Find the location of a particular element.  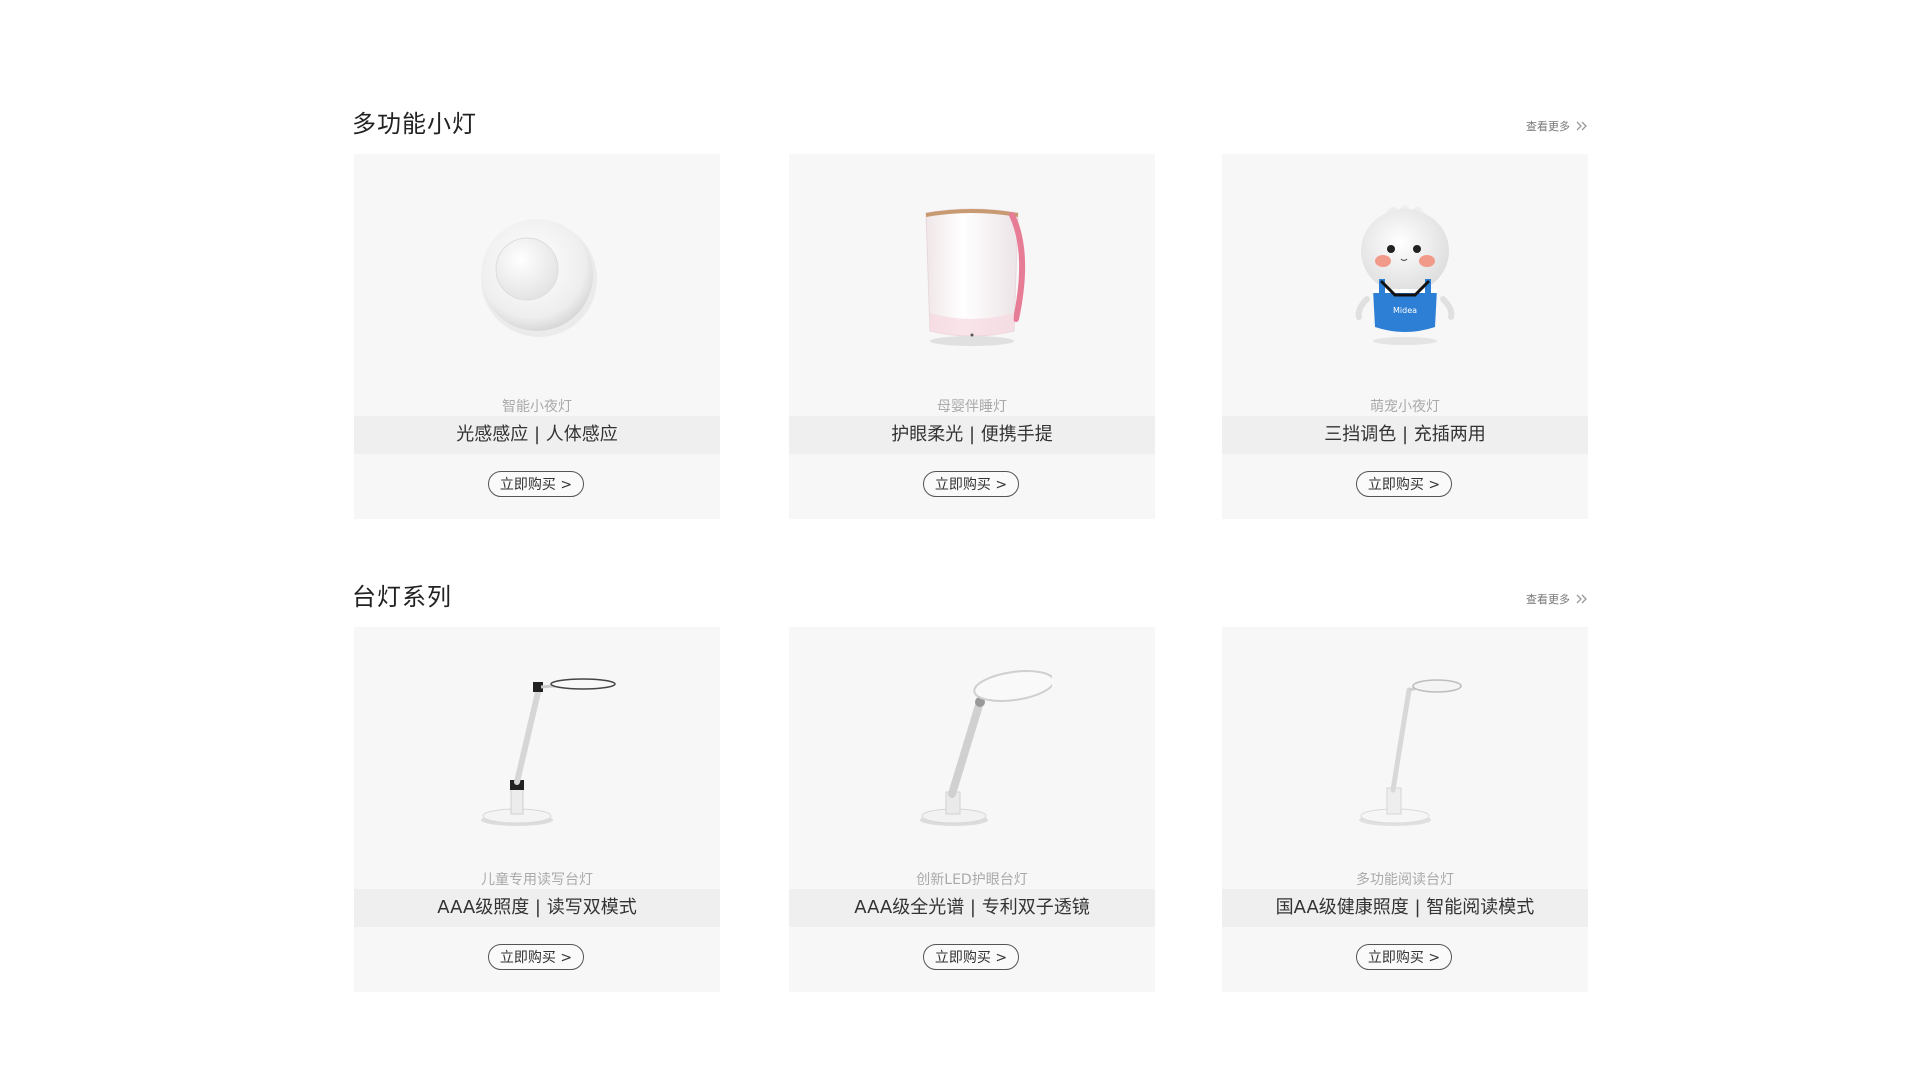

section-title: 多功能小灯 is located at coordinates (414, 124).